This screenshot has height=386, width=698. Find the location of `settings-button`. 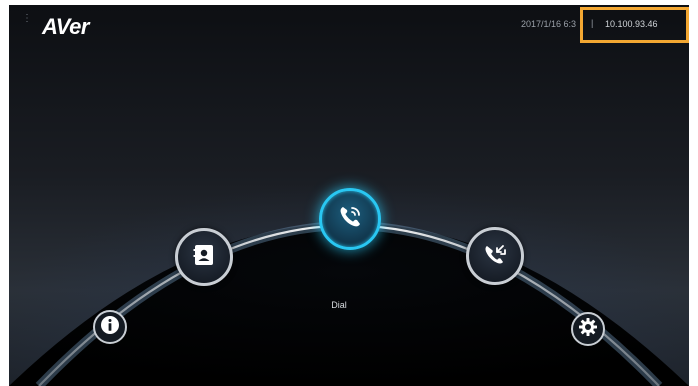

settings-button is located at coordinates (588, 329).